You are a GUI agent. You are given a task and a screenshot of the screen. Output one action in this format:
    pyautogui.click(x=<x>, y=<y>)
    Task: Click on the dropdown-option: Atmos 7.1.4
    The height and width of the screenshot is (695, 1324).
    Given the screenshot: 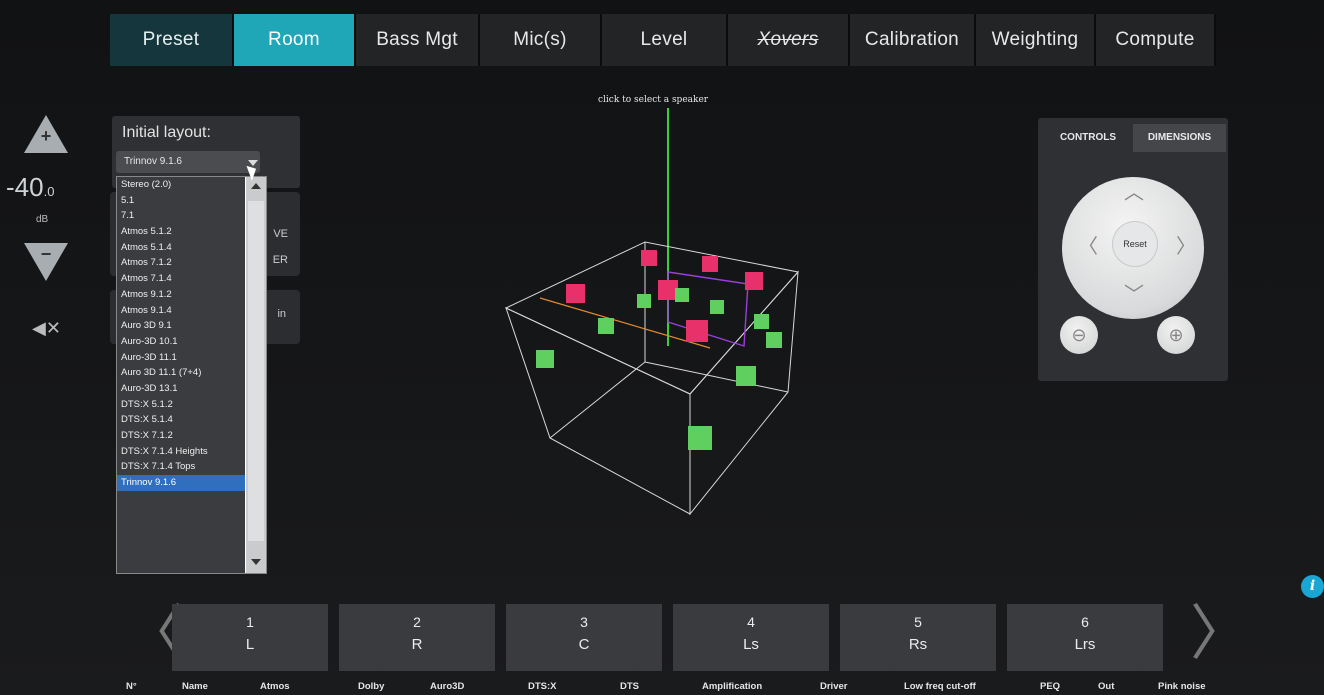 What is the action you would take?
    pyautogui.click(x=181, y=279)
    